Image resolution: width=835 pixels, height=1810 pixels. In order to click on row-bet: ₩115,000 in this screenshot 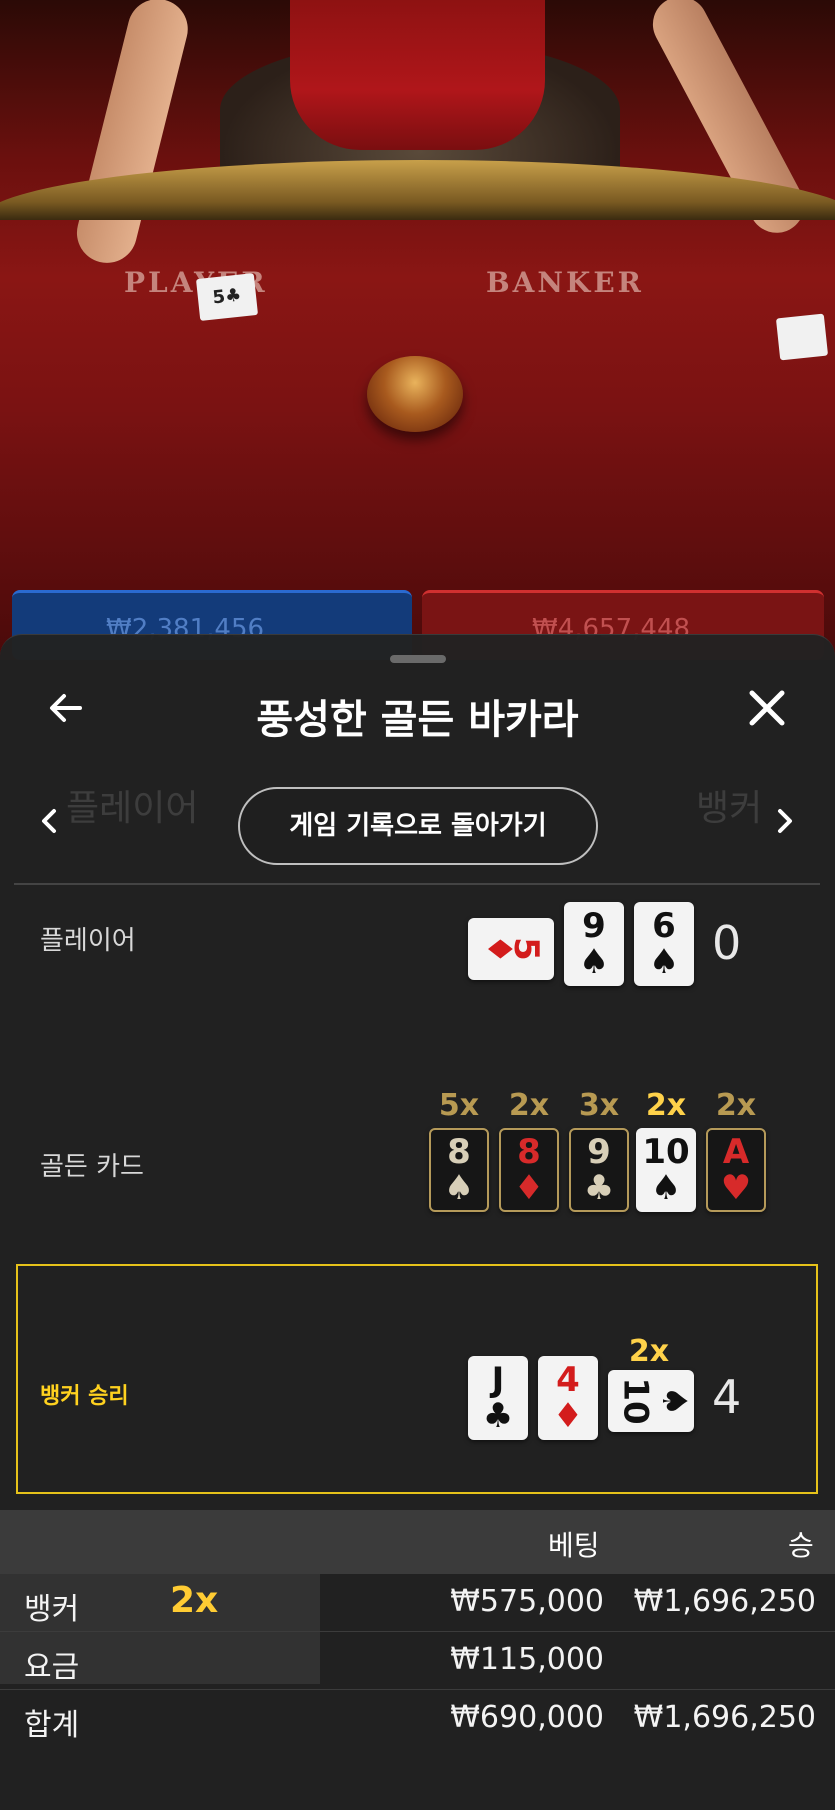, I will do `click(527, 1659)`.